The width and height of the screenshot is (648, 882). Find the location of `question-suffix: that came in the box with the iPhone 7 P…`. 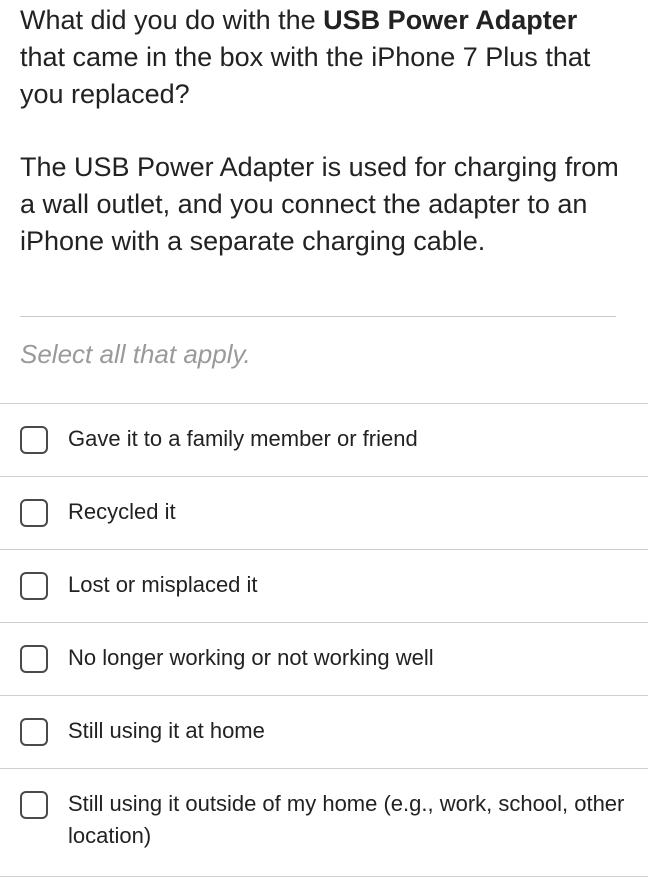

question-suffix: that came in the box with the iPhone 7 P… is located at coordinates (305, 75).